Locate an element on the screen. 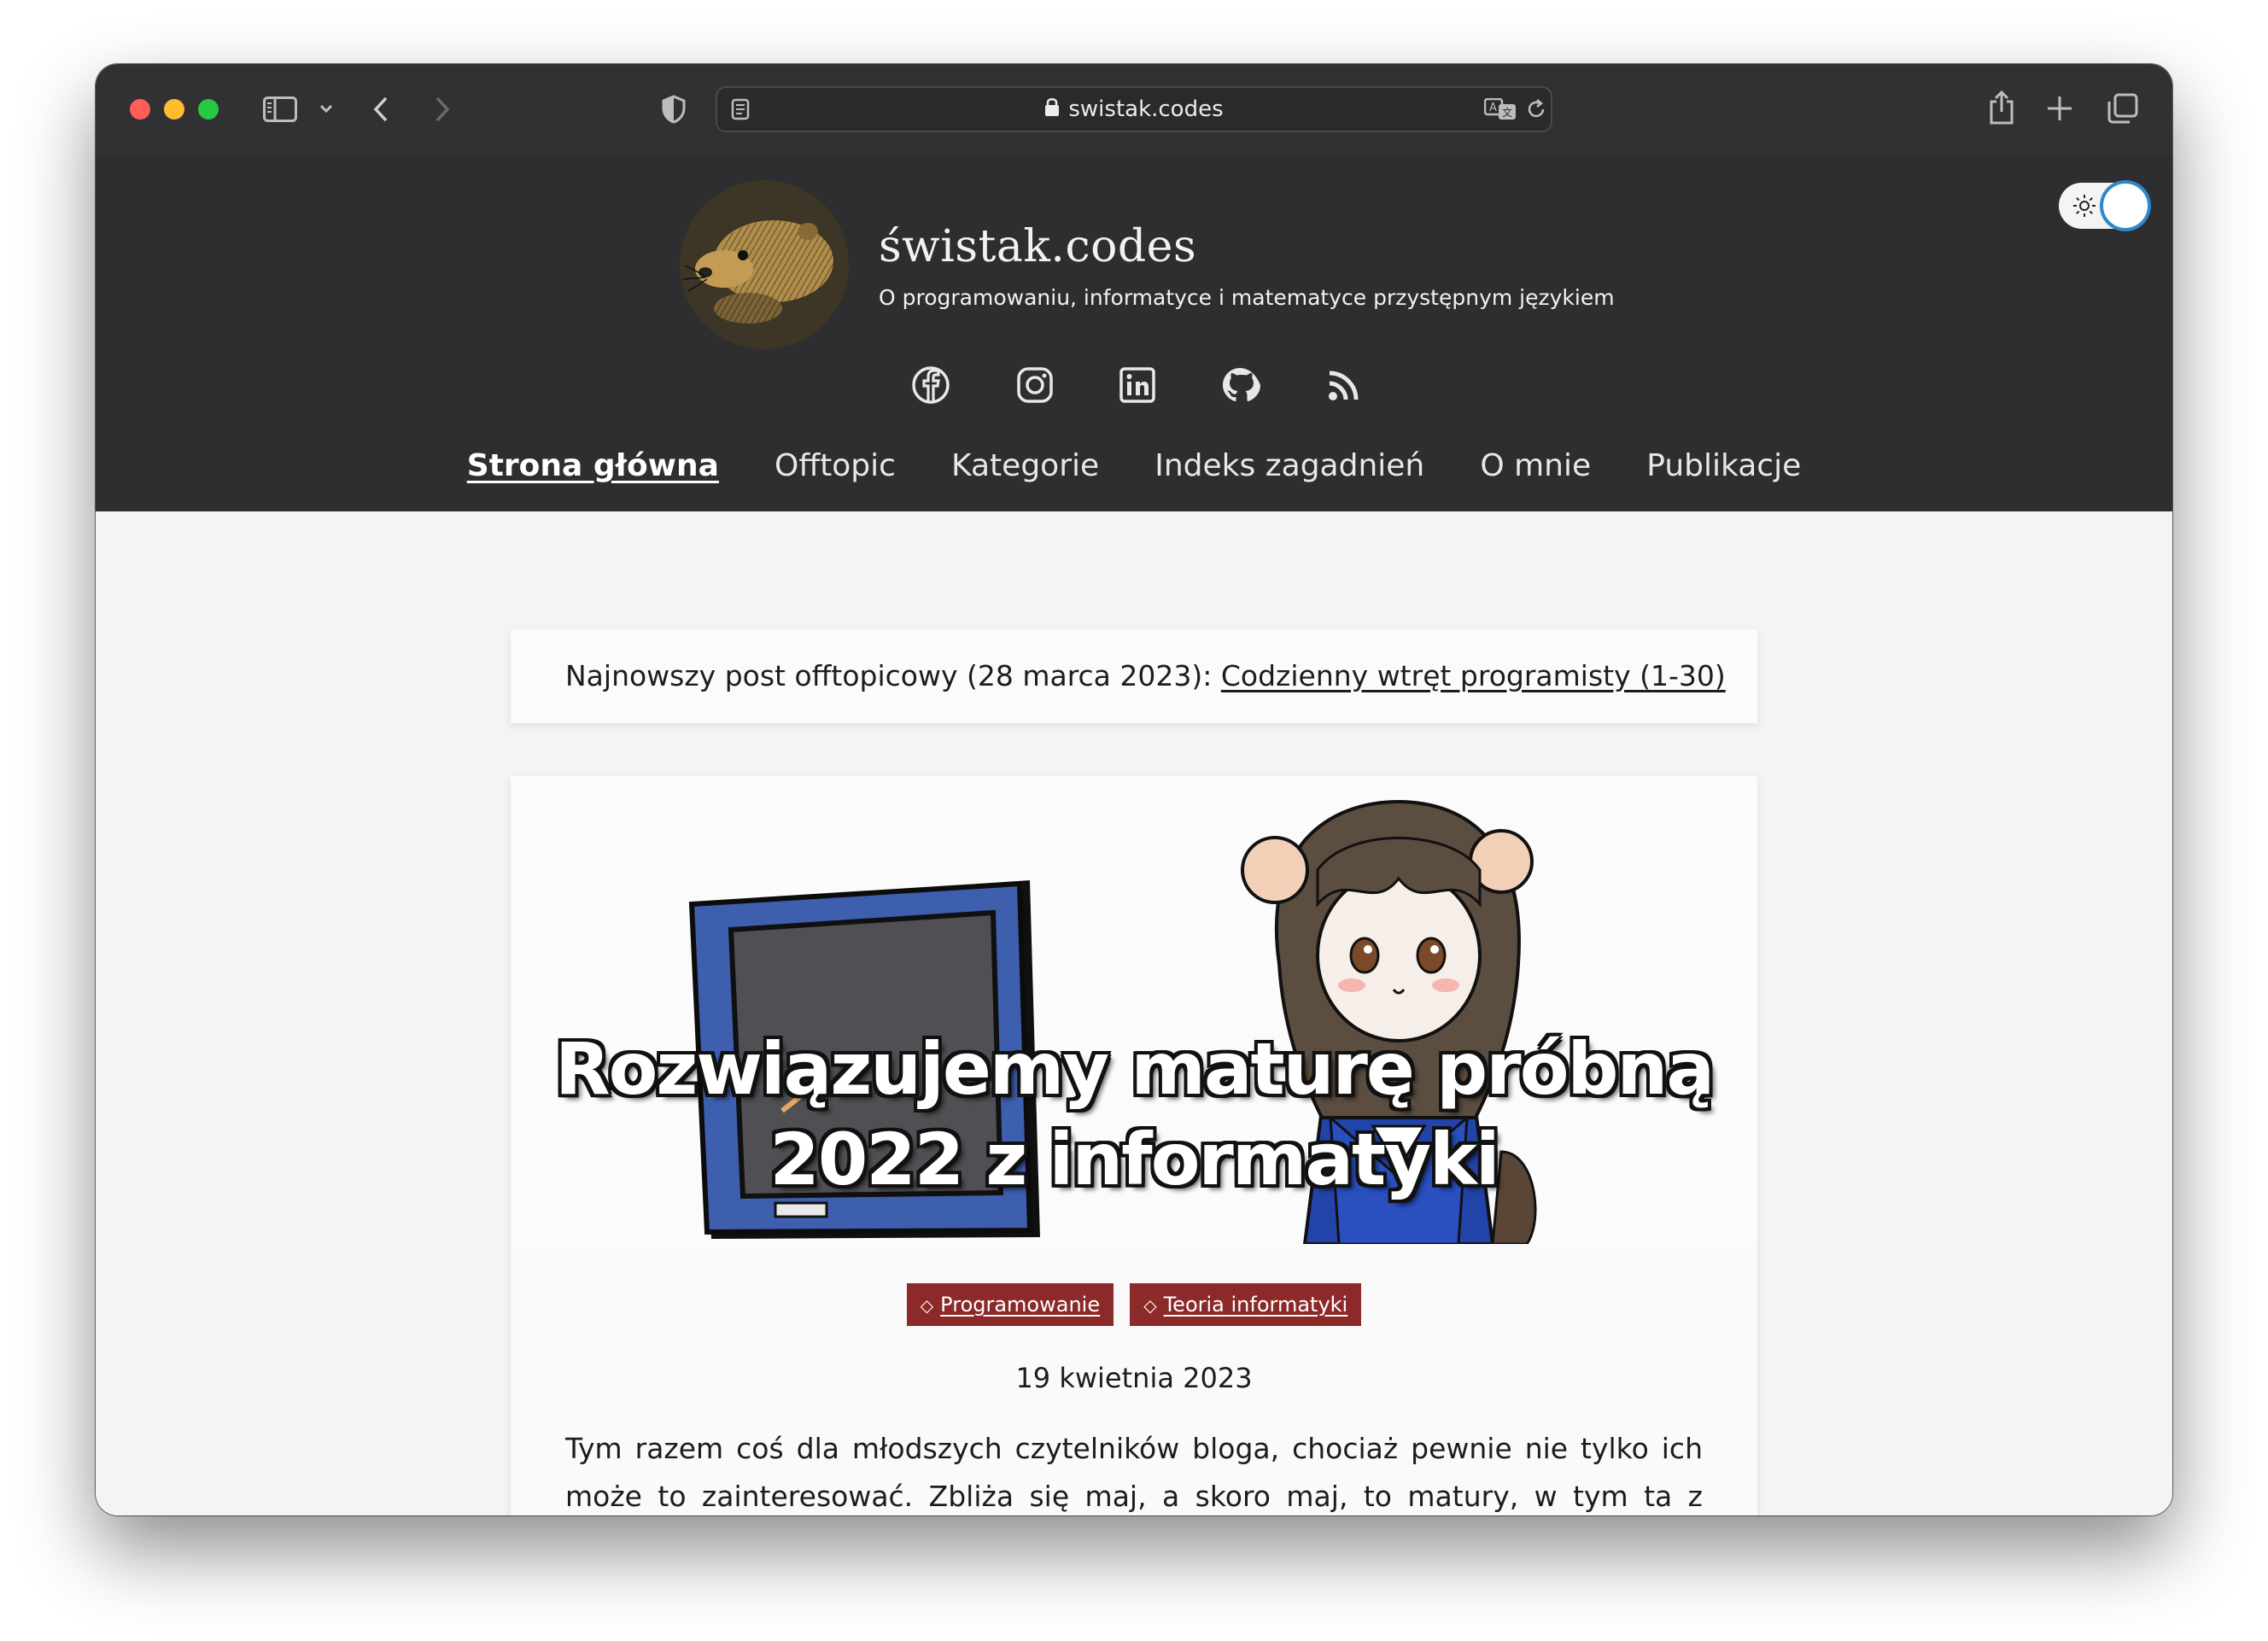 This screenshot has width=2268, height=1641. github-icon is located at coordinates (1241, 385).